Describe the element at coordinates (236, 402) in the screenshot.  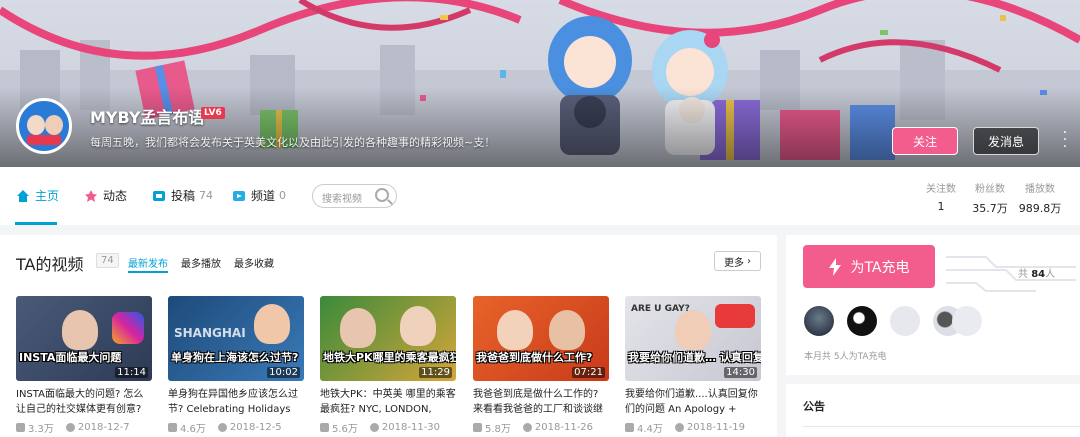
I see `video-title: 单身狗在异国他乡应该怎么过节? Celebrating Holidays` at that location.